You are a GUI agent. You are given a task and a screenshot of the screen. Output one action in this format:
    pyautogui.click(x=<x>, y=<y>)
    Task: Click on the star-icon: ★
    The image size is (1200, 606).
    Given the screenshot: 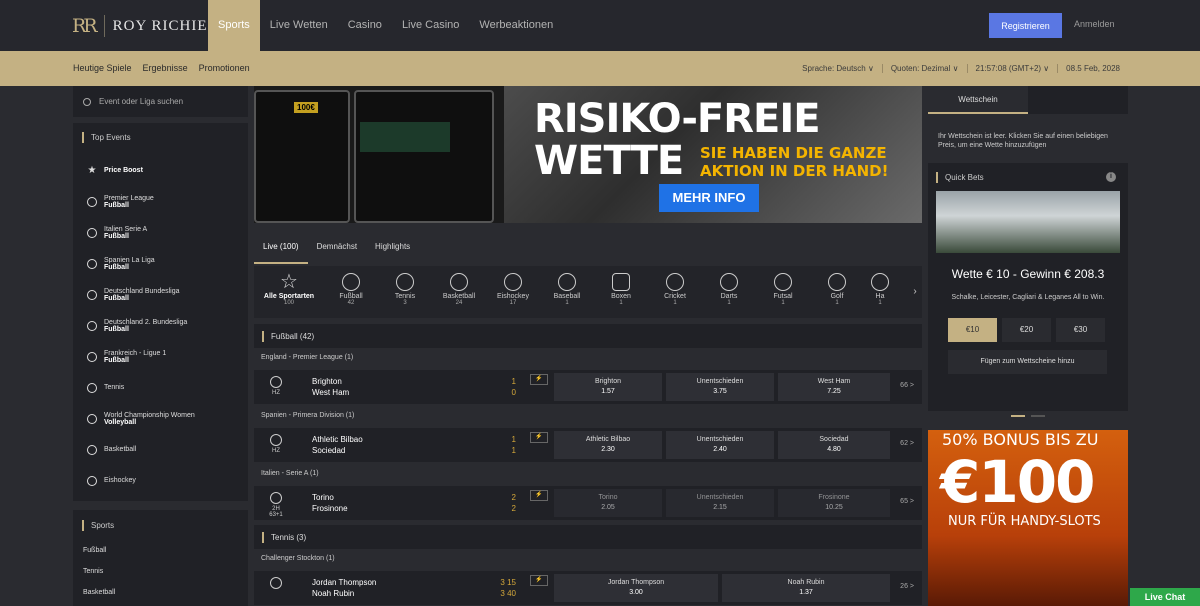 What is the action you would take?
    pyautogui.click(x=92, y=170)
    